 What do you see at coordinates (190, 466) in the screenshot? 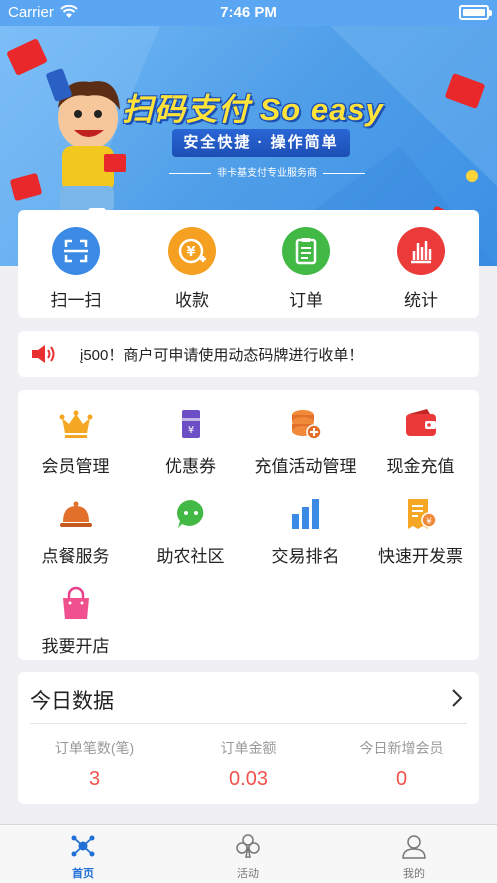
I see `coupon-label: 优惠券` at bounding box center [190, 466].